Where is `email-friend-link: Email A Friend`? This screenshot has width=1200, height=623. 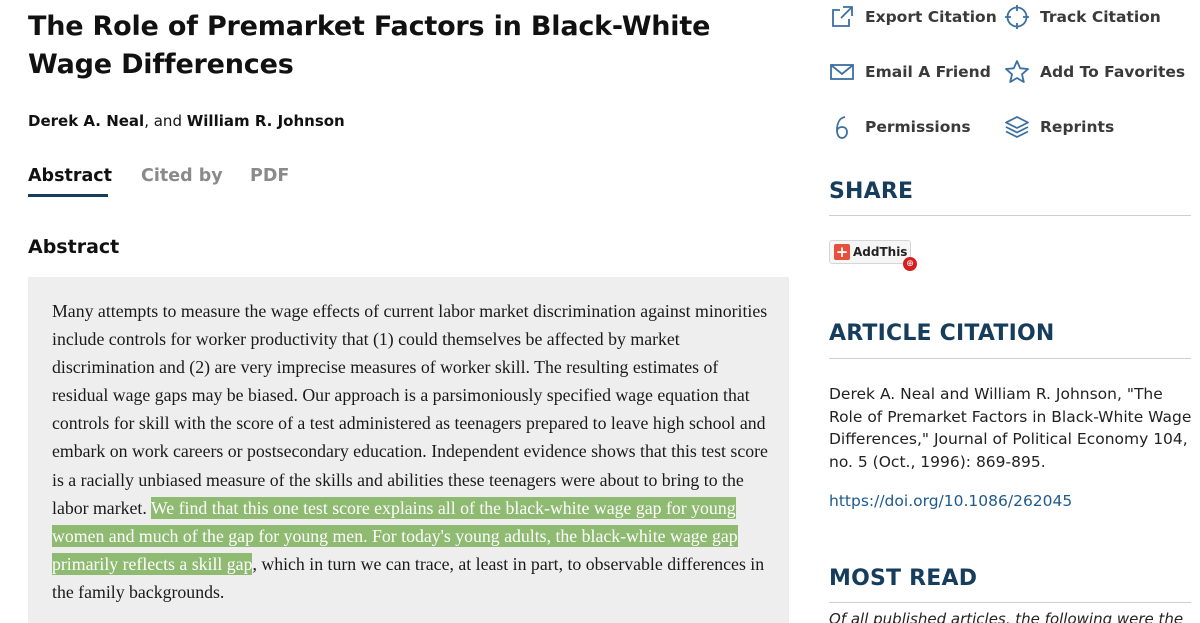
email-friend-link: Email A Friend is located at coordinates (910, 72).